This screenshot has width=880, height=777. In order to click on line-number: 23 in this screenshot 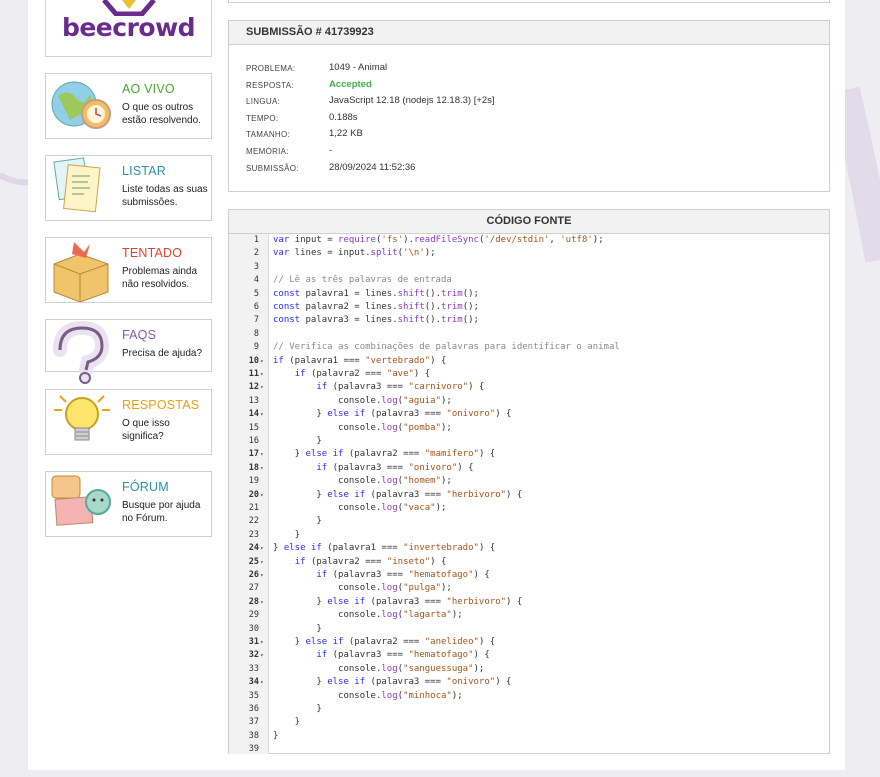, I will do `click(253, 534)`.